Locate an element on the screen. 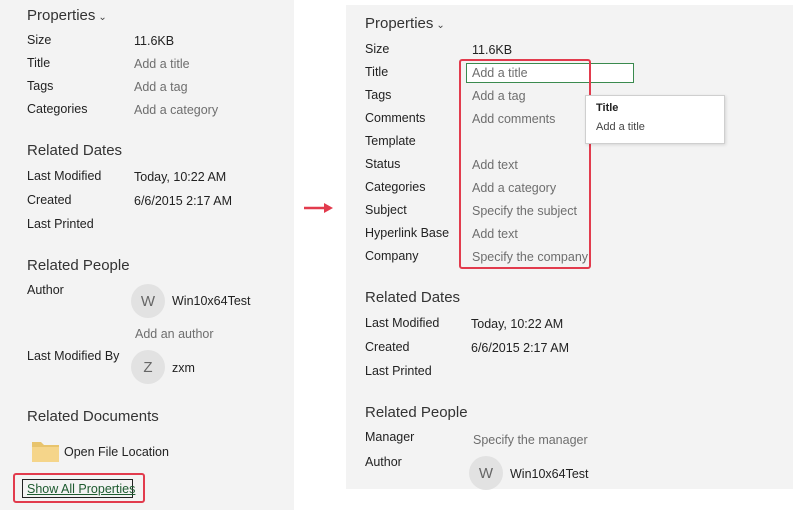  folder-icon is located at coordinates (45, 452).